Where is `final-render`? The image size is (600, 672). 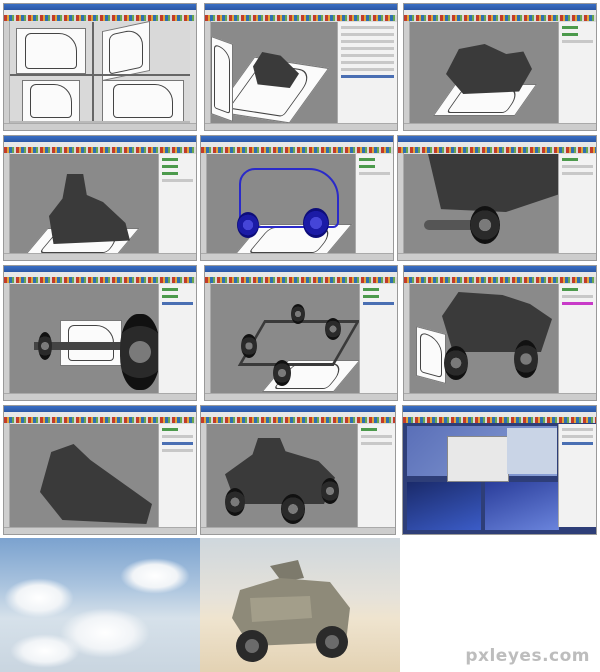 final-render is located at coordinates (300, 605).